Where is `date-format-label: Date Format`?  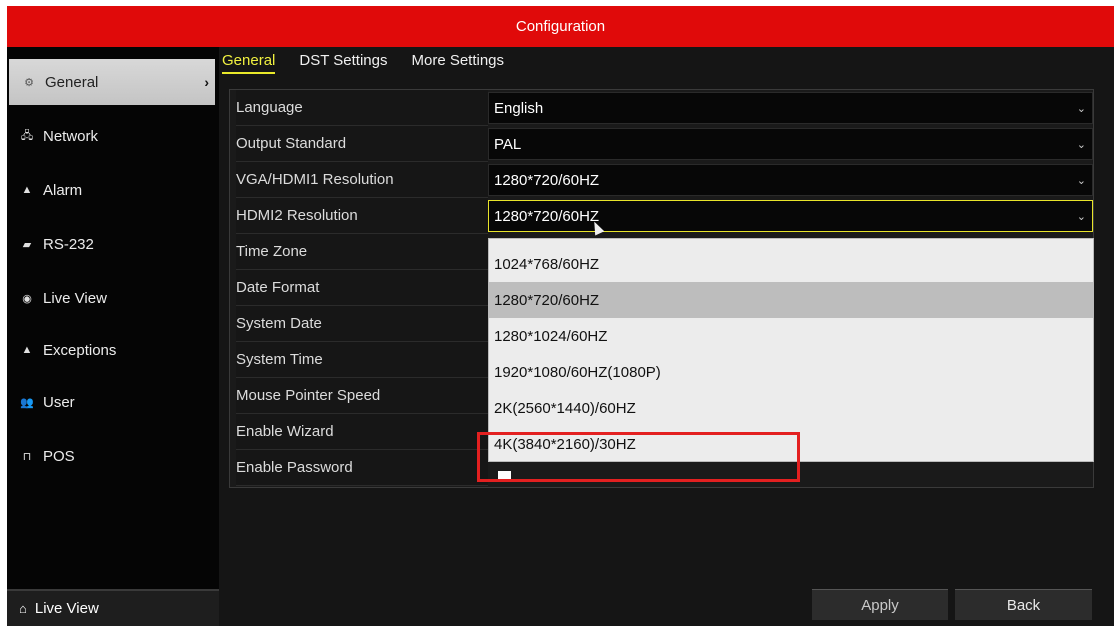 date-format-label: Date Format is located at coordinates (362, 288).